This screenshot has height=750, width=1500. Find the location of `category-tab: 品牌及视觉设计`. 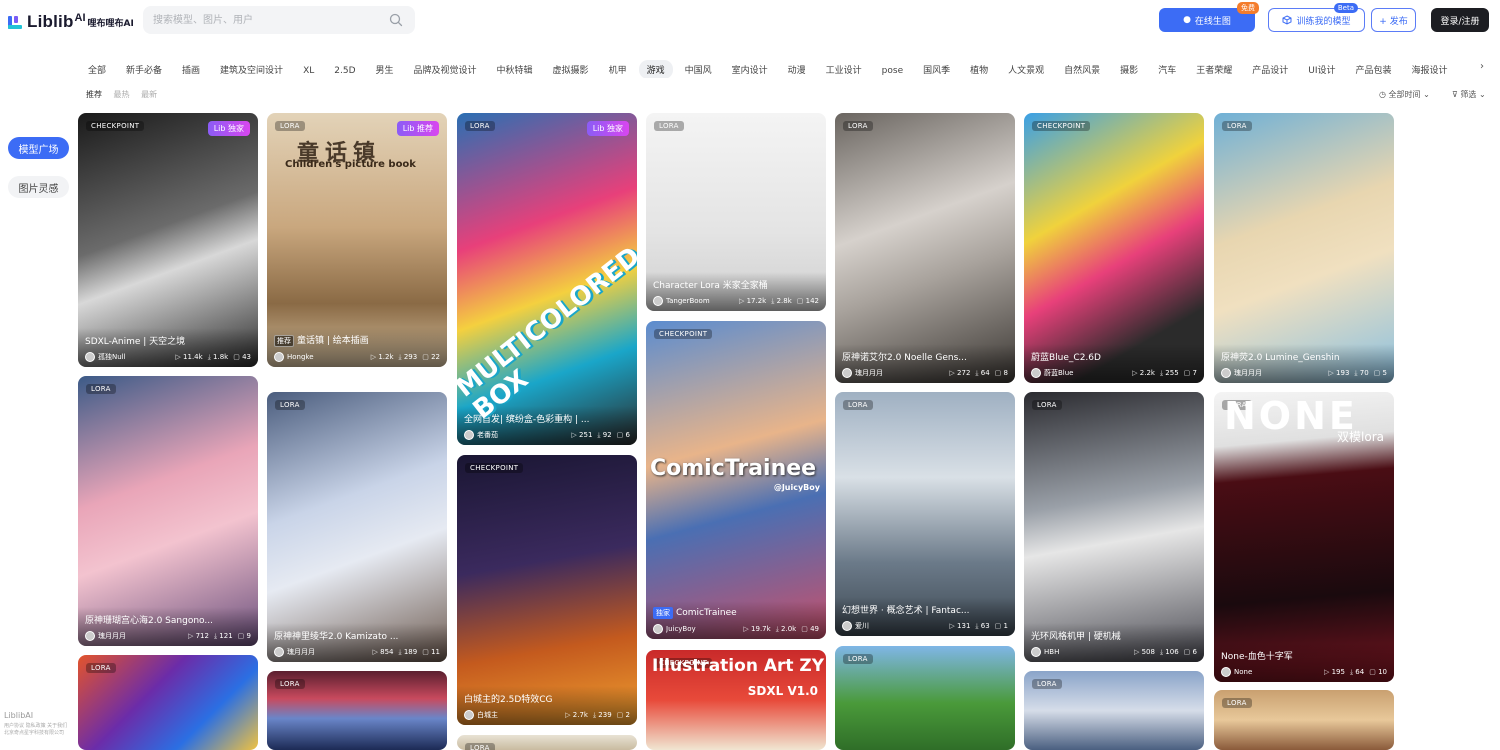

category-tab: 品牌及视觉设计 is located at coordinates (445, 69).